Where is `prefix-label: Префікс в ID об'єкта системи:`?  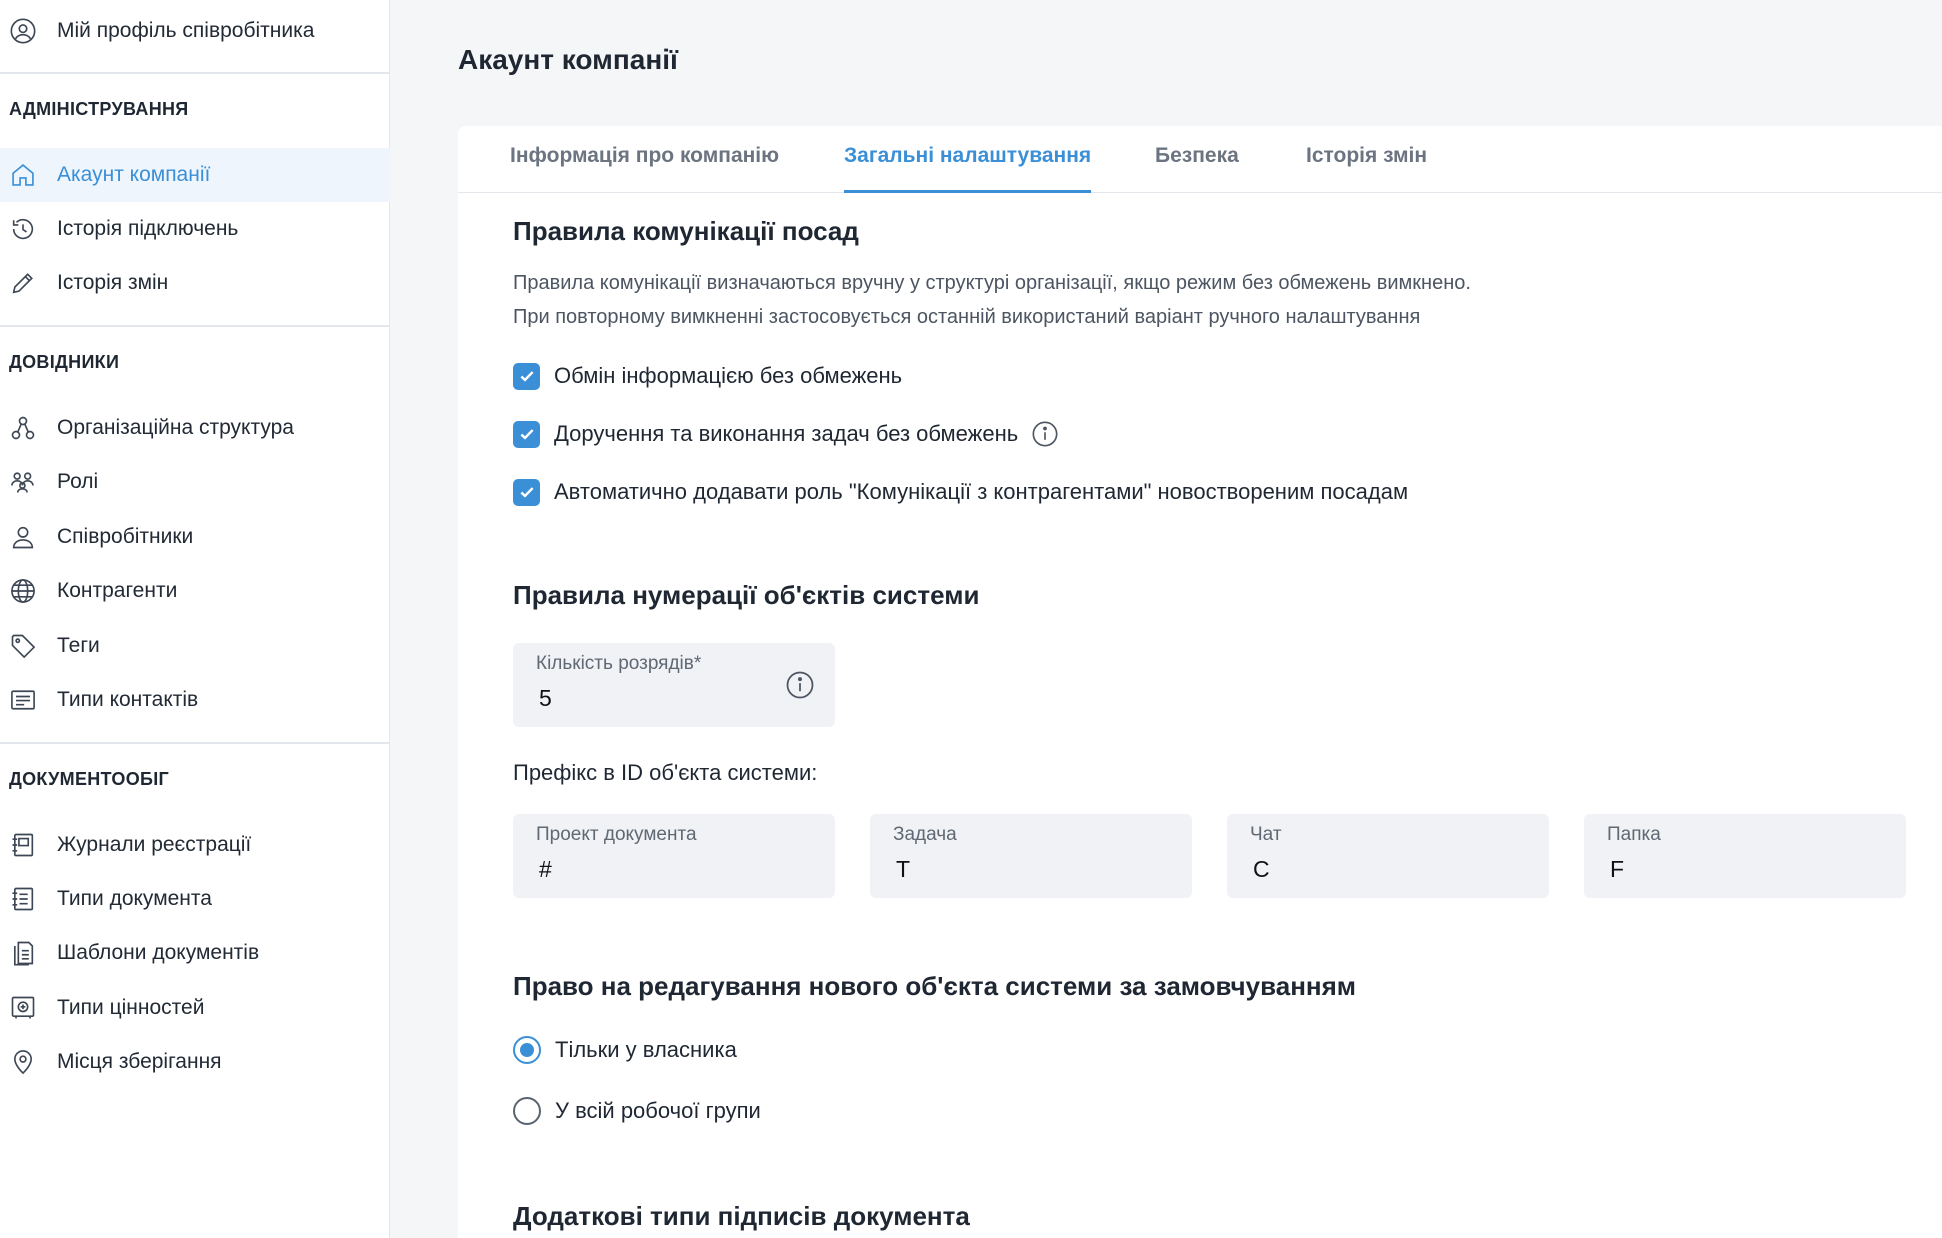 prefix-label: Префікс в ID об'єкта системи: is located at coordinates (665, 772).